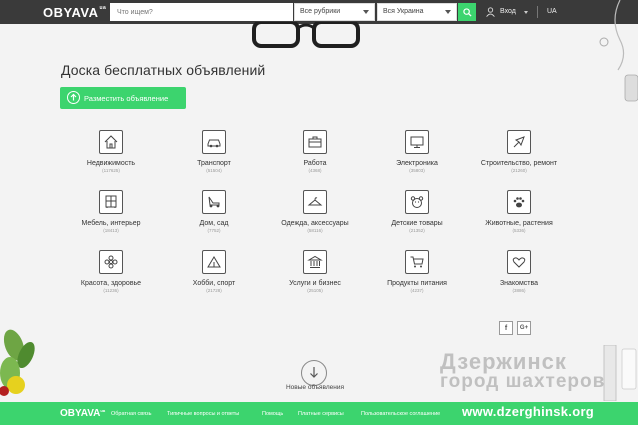 The height and width of the screenshot is (425, 638). What do you see at coordinates (131, 414) in the screenshot?
I see `footer-link-feedback: Обратная связь` at bounding box center [131, 414].